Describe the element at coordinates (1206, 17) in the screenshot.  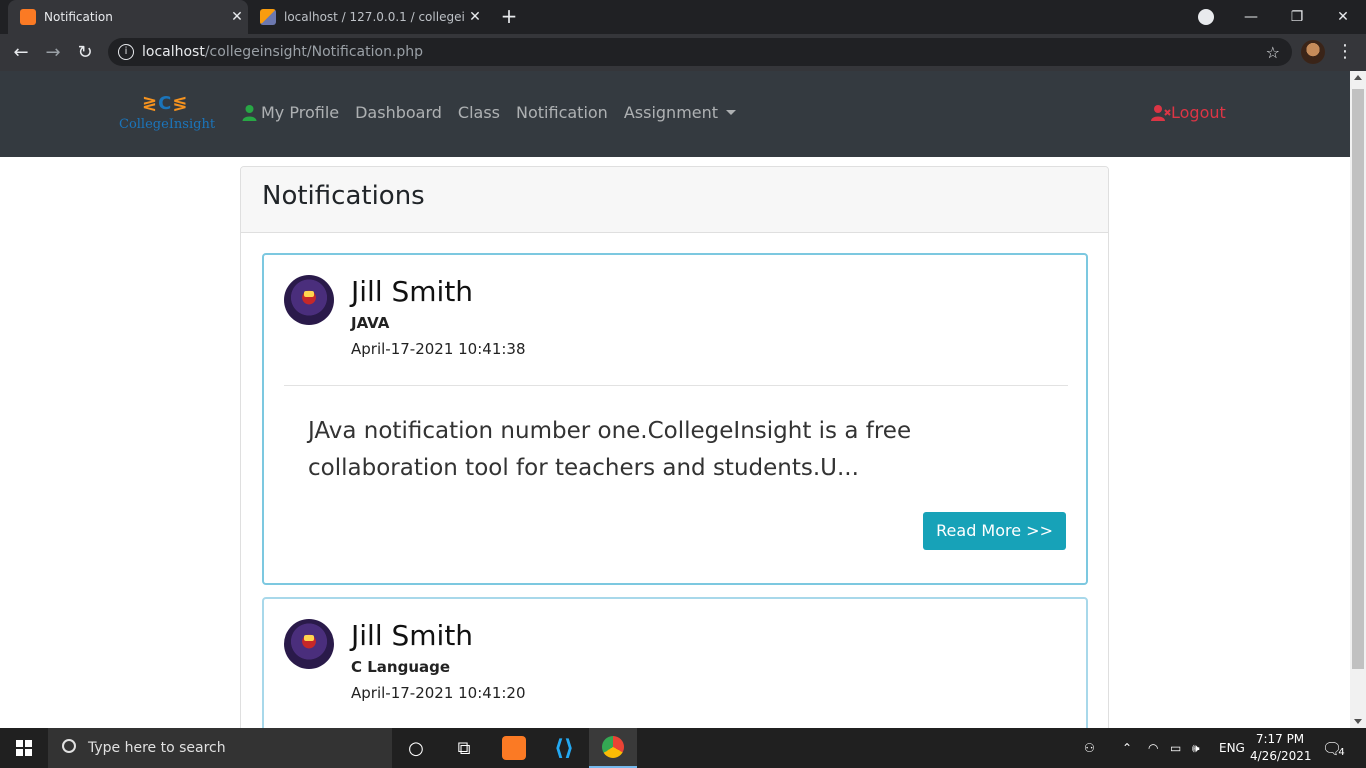
I see `tab-search-icon` at that location.